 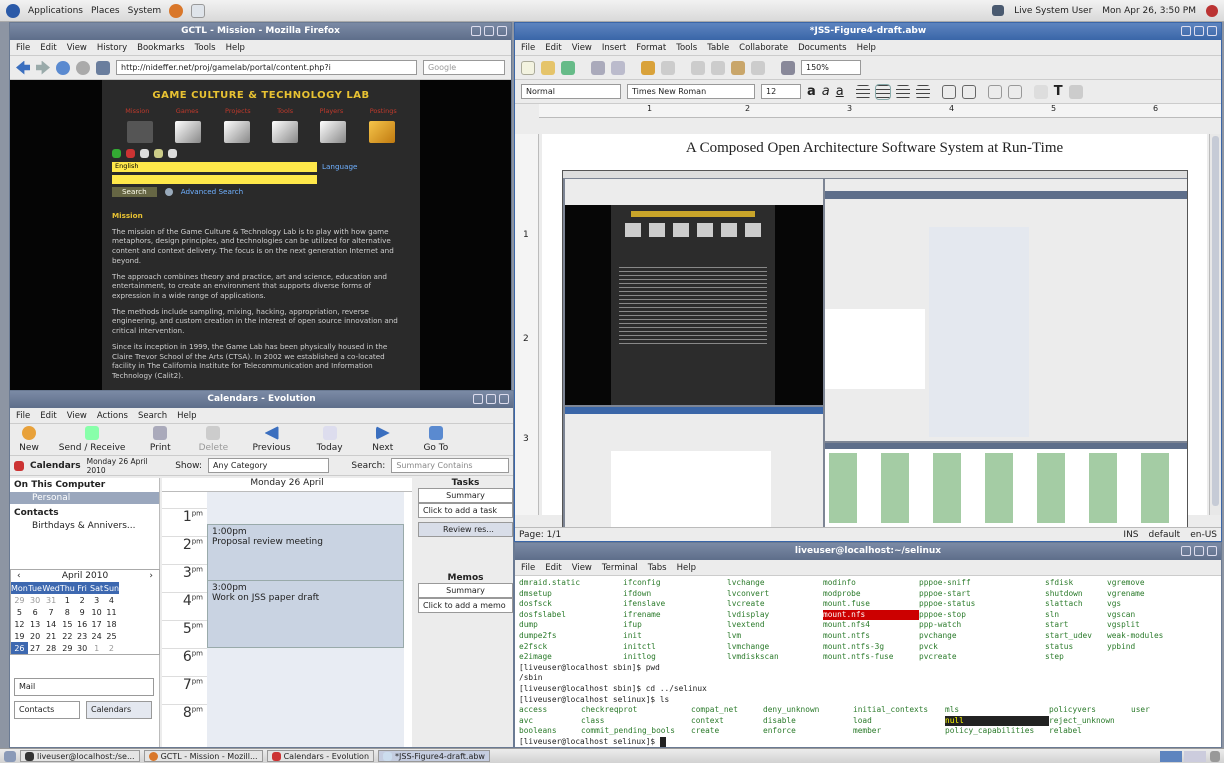 I want to click on align-center-icon, so click(x=882, y=91).